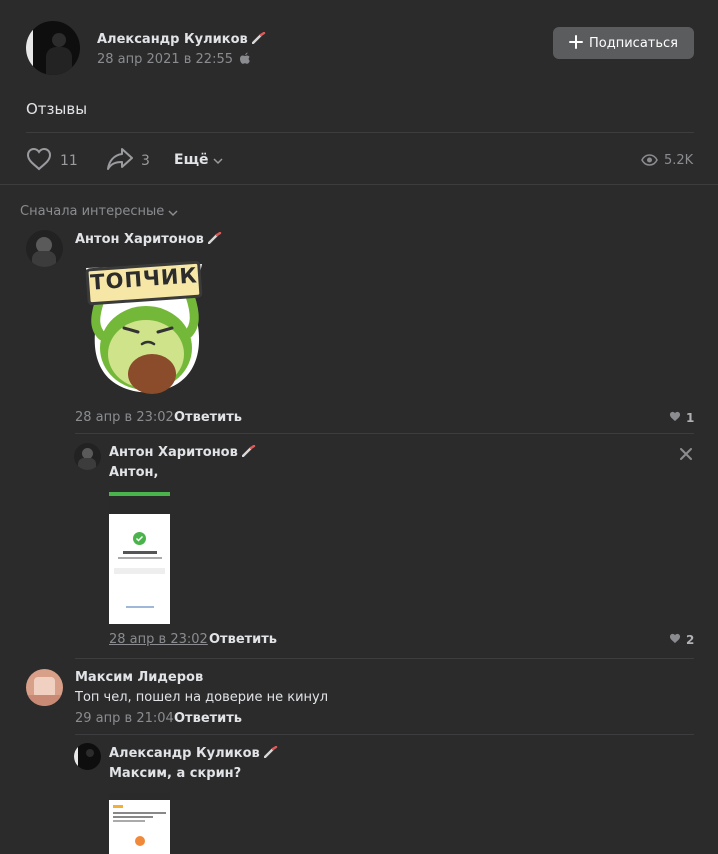 The image size is (718, 854). Describe the element at coordinates (690, 640) in the screenshot. I see `reply-like-count: 2` at that location.